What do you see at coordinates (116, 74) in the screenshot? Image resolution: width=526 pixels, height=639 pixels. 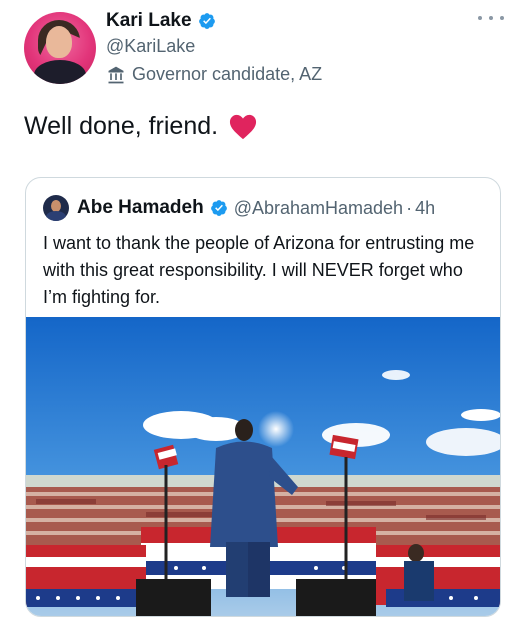 I see `government-building-icon` at bounding box center [116, 74].